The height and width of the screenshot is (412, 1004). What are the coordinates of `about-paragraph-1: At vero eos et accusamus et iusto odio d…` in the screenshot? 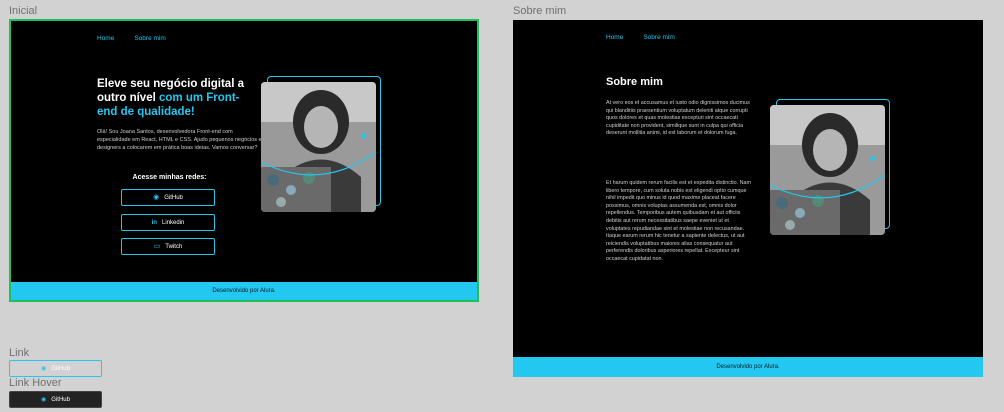 It's located at (678, 118).